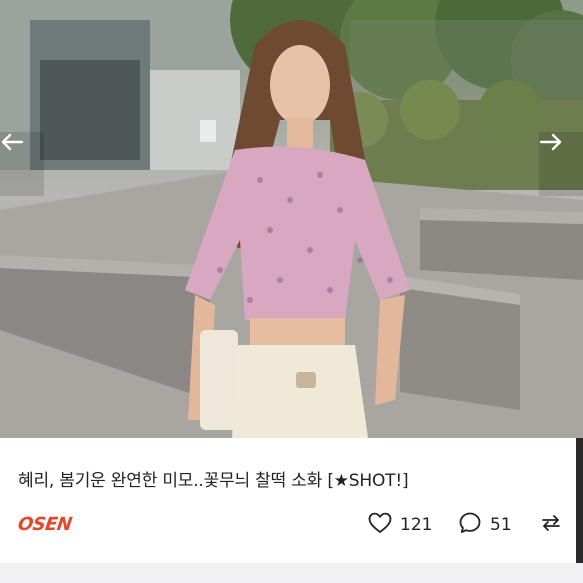 The image size is (583, 583). What do you see at coordinates (213, 478) in the screenshot?
I see `article-headline: 혜리, 봄기운 완연한 미모..꽃무늬 찰떡 소화 [★SHOT!]` at bounding box center [213, 478].